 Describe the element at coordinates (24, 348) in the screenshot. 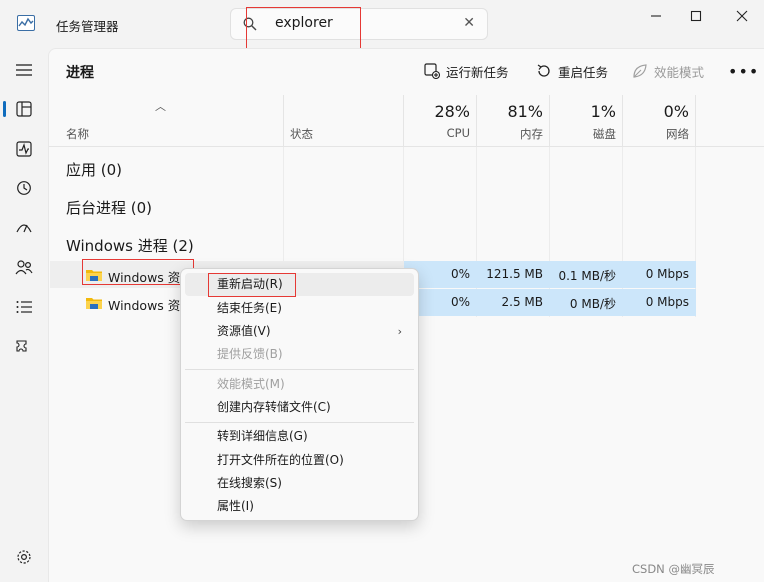

I see `services-icon` at that location.